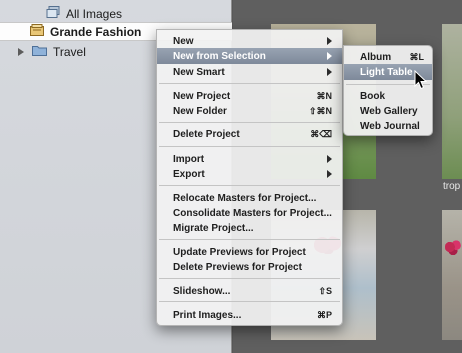 The width and height of the screenshot is (462, 353). Describe the element at coordinates (249, 111) in the screenshot. I see `menu-item-new-folder: New Folder ⇧⌘N` at that location.